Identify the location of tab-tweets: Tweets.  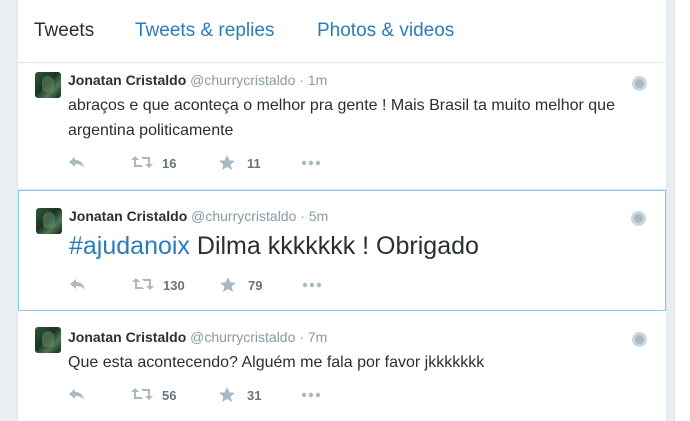
(64, 31).